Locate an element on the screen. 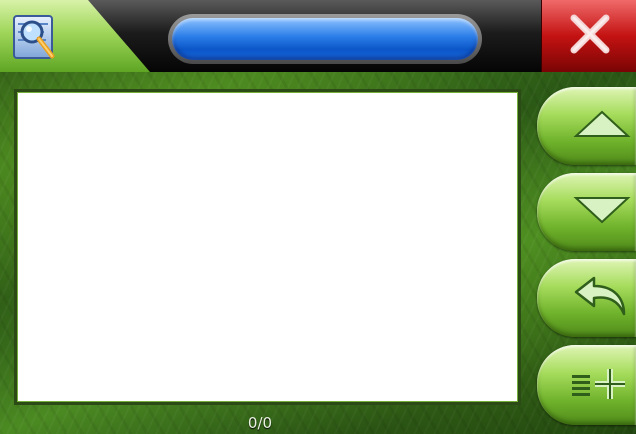 The height and width of the screenshot is (434, 636). back-button is located at coordinates (586, 298).